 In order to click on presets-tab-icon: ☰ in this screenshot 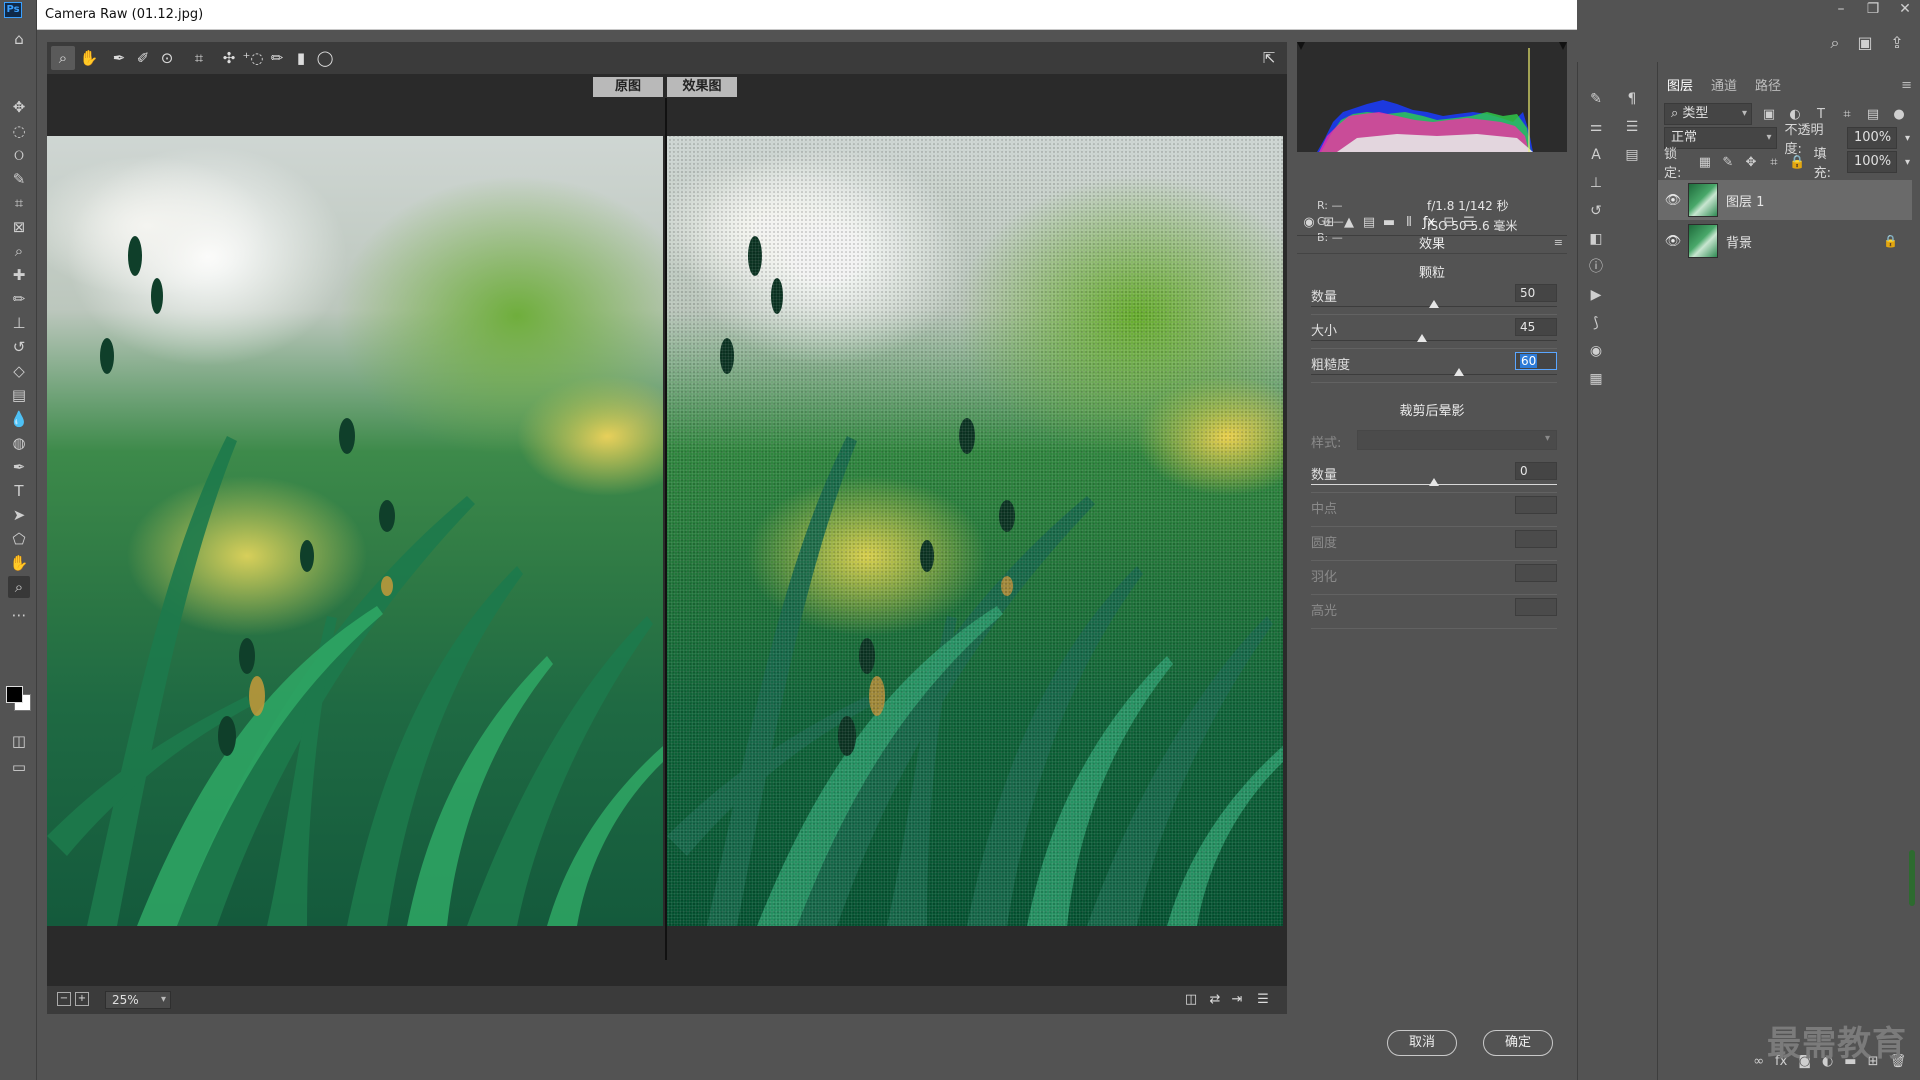, I will do `click(1469, 223)`.